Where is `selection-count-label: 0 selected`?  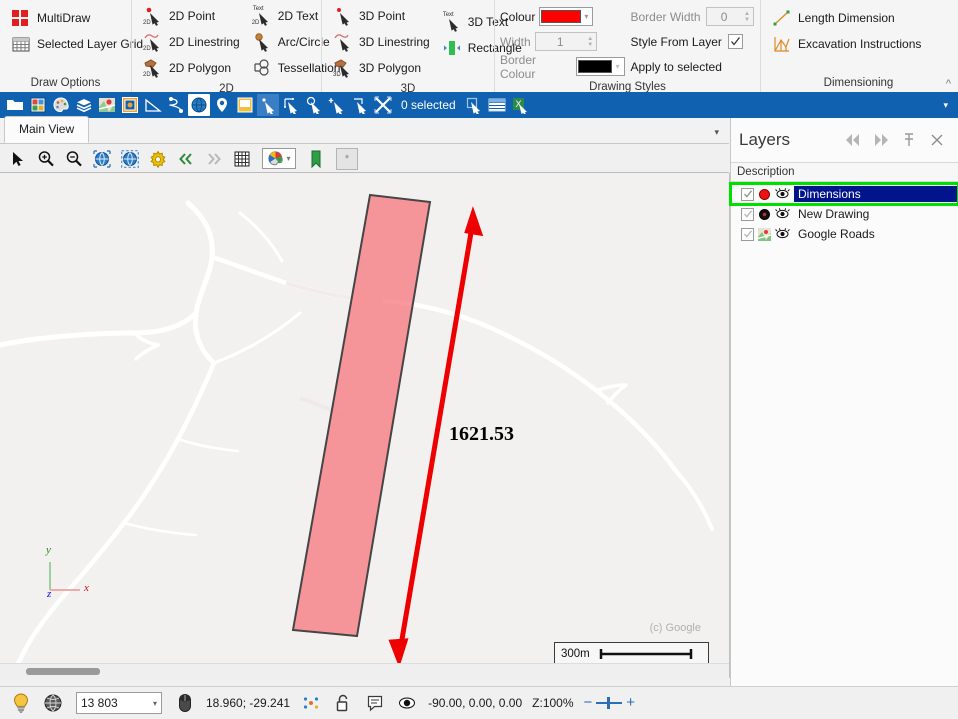
selection-count-label: 0 selected is located at coordinates (428, 105).